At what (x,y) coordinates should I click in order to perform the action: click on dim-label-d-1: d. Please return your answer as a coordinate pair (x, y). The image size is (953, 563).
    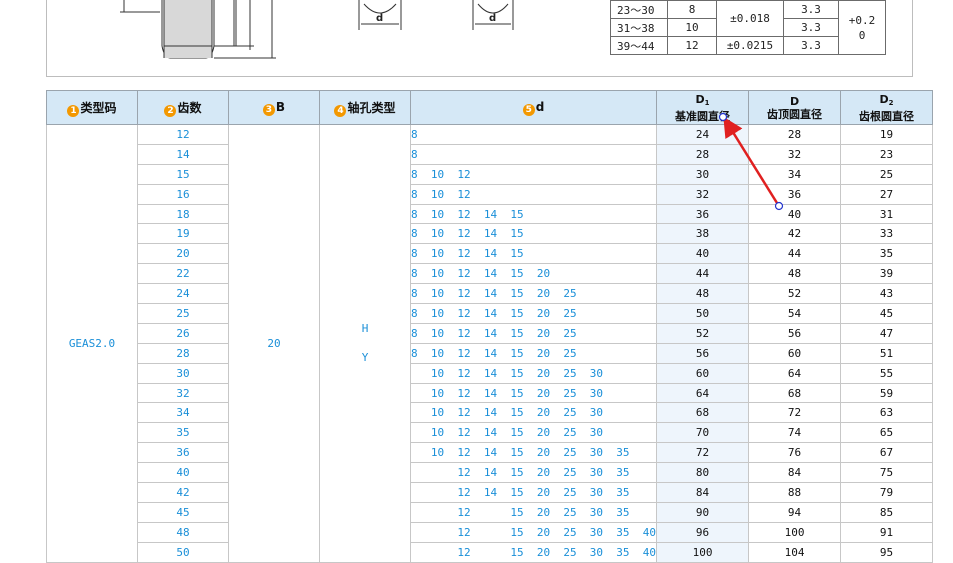
    Looking at the image, I should click on (379, 18).